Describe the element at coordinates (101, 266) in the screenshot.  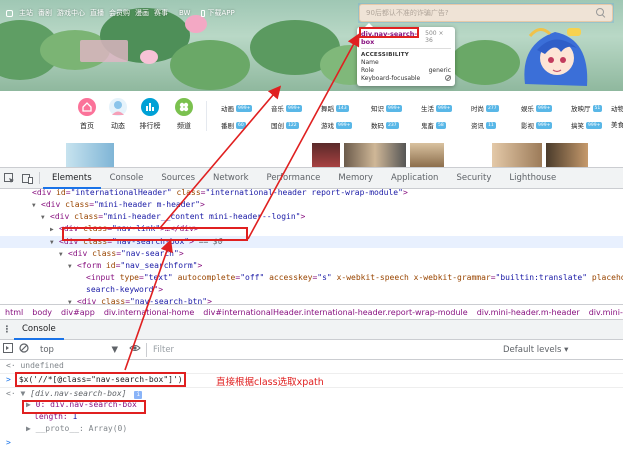
I see `dom-node: ▼ <form id="nav_searchform">` at that location.